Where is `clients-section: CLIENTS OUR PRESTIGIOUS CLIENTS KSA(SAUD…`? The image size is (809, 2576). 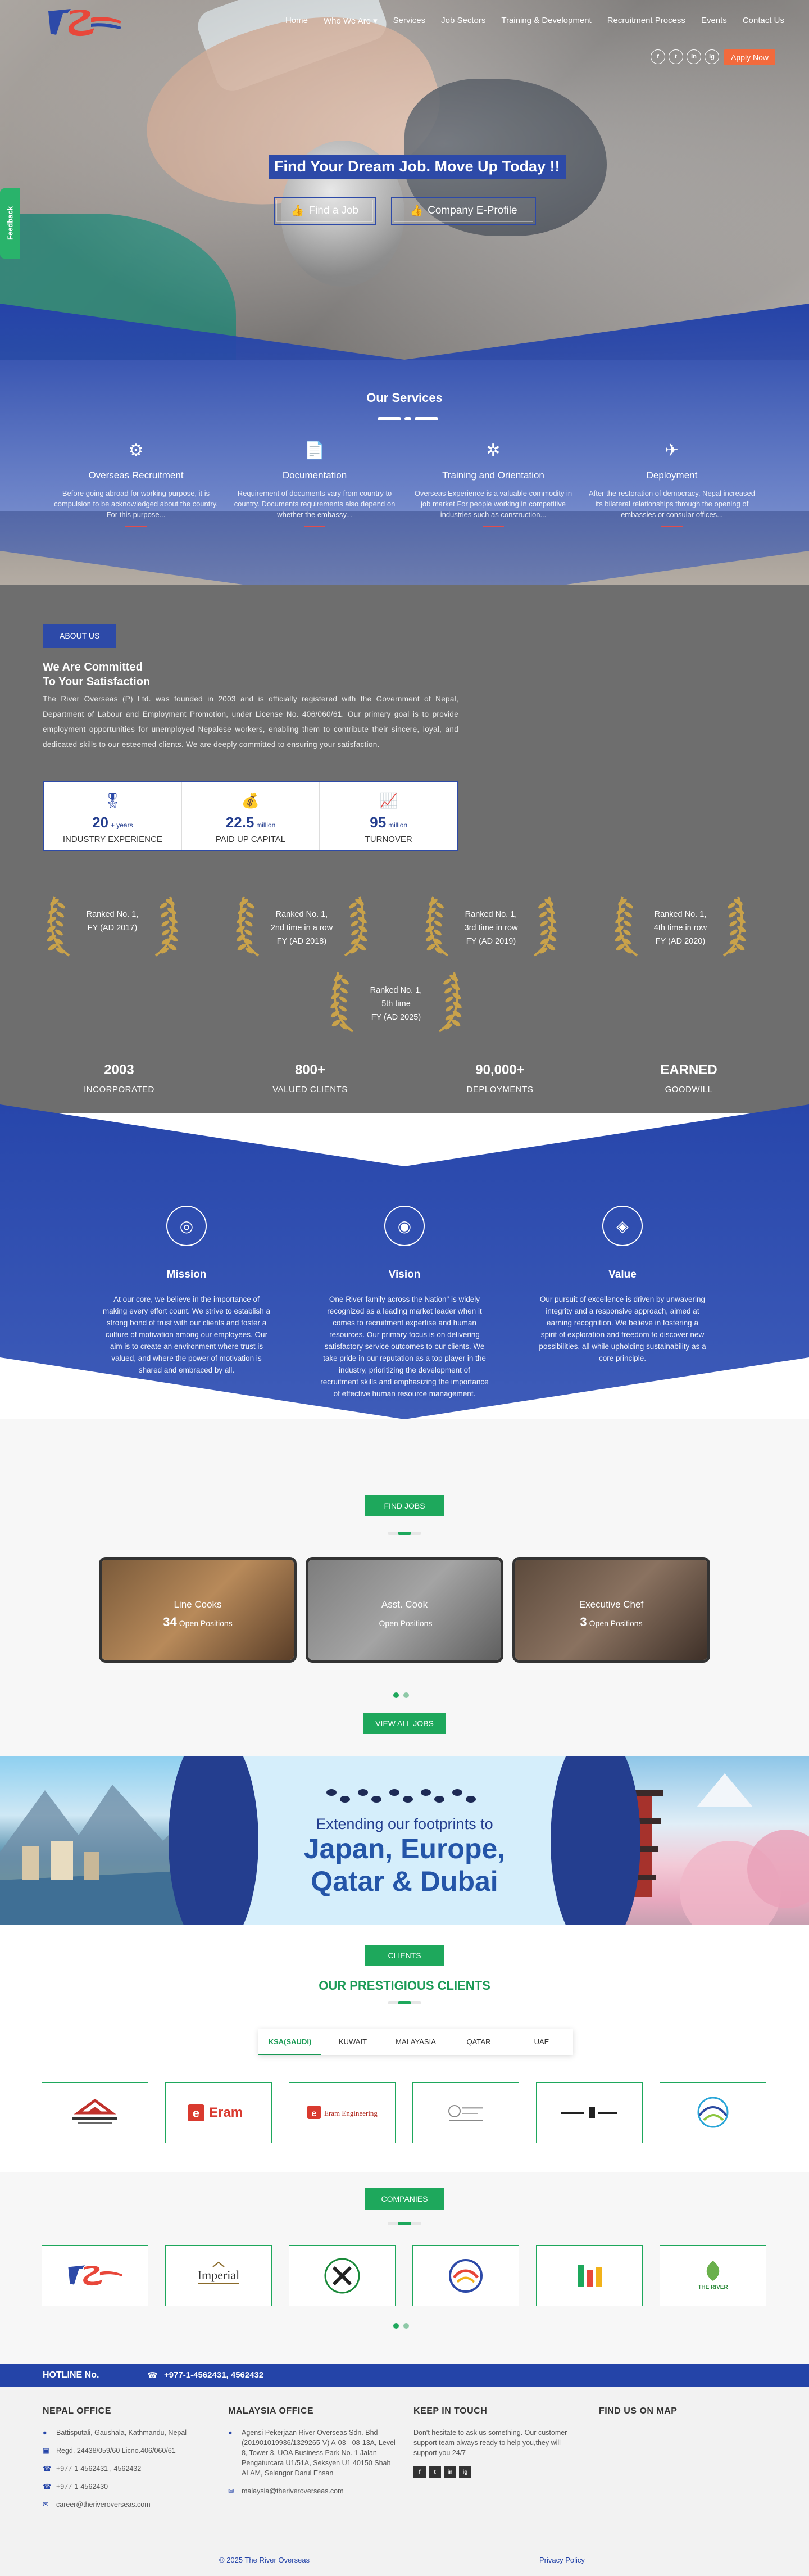 clients-section: CLIENTS OUR PRESTIGIOUS CLIENTS KSA(SAUD… is located at coordinates (404, 2048).